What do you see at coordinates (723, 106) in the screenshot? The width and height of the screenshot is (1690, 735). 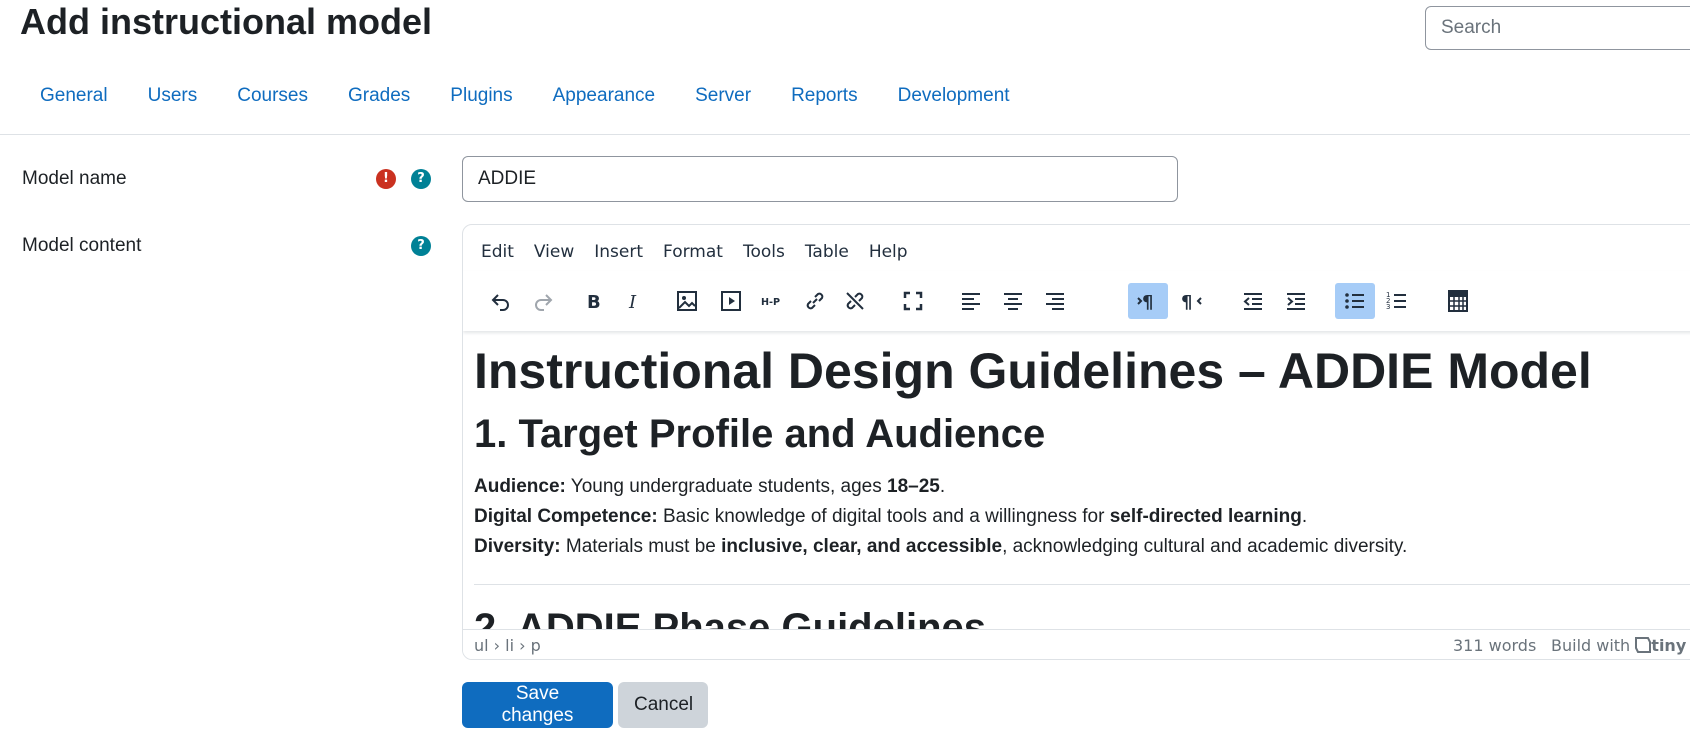 I see `tab-server: Server` at bounding box center [723, 106].